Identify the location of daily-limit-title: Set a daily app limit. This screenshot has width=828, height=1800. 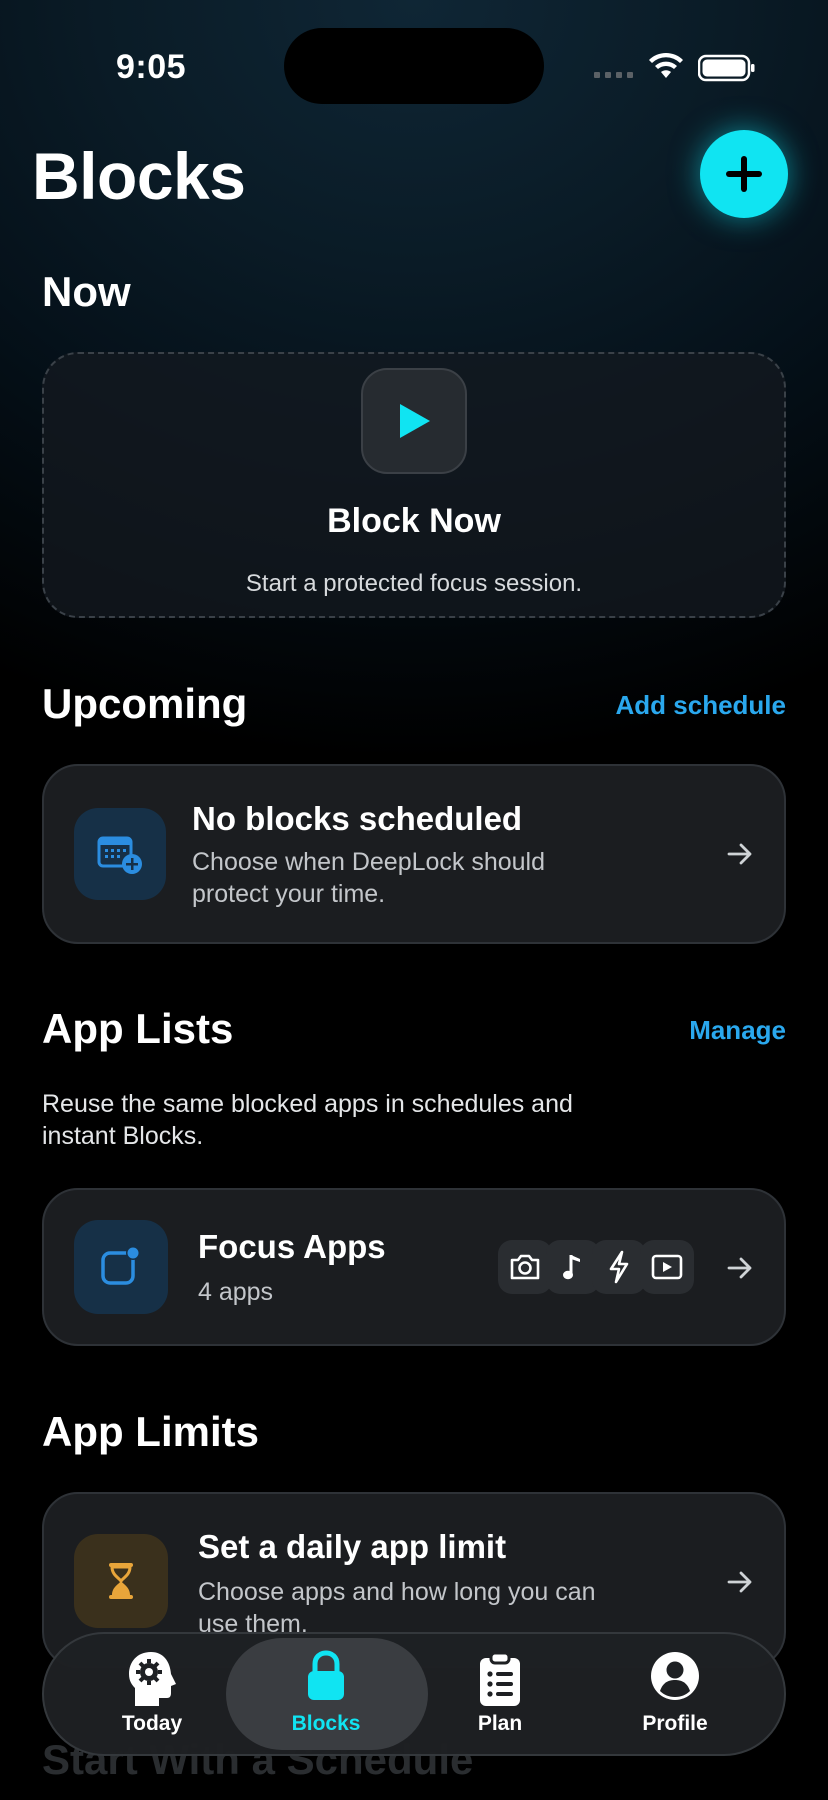
(352, 1546).